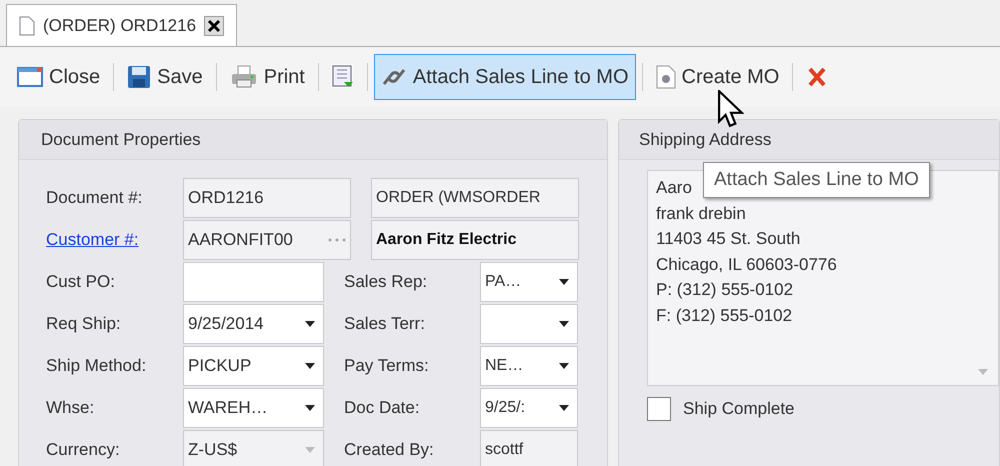 This screenshot has width=1000, height=466. I want to click on field-label: Req Ship:, so click(83, 324).